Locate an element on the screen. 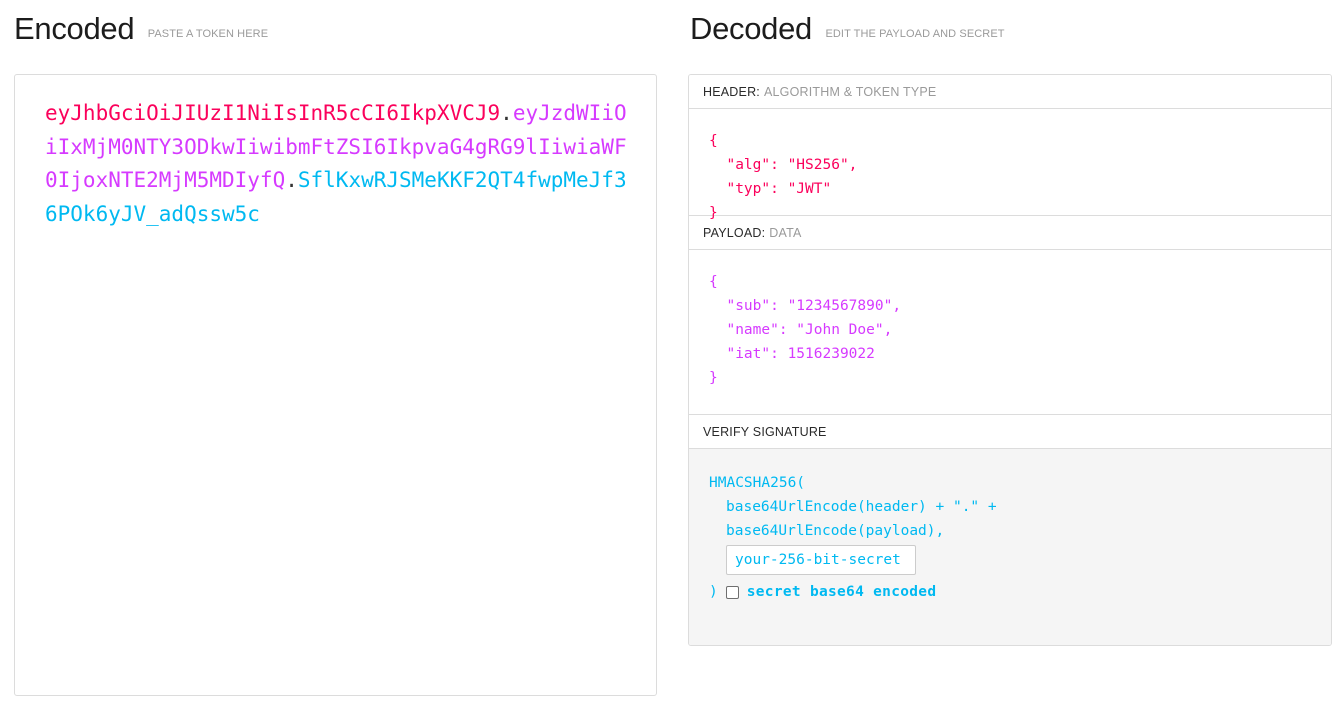 The width and height of the screenshot is (1342, 708). decoded-title: Decoded is located at coordinates (751, 28).